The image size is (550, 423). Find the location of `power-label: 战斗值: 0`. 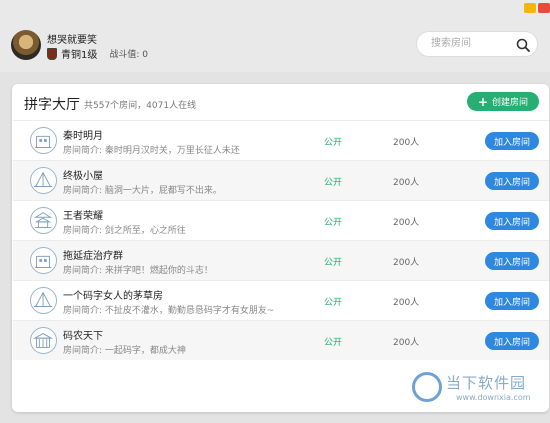

power-label: 战斗值: 0 is located at coordinates (128, 55).